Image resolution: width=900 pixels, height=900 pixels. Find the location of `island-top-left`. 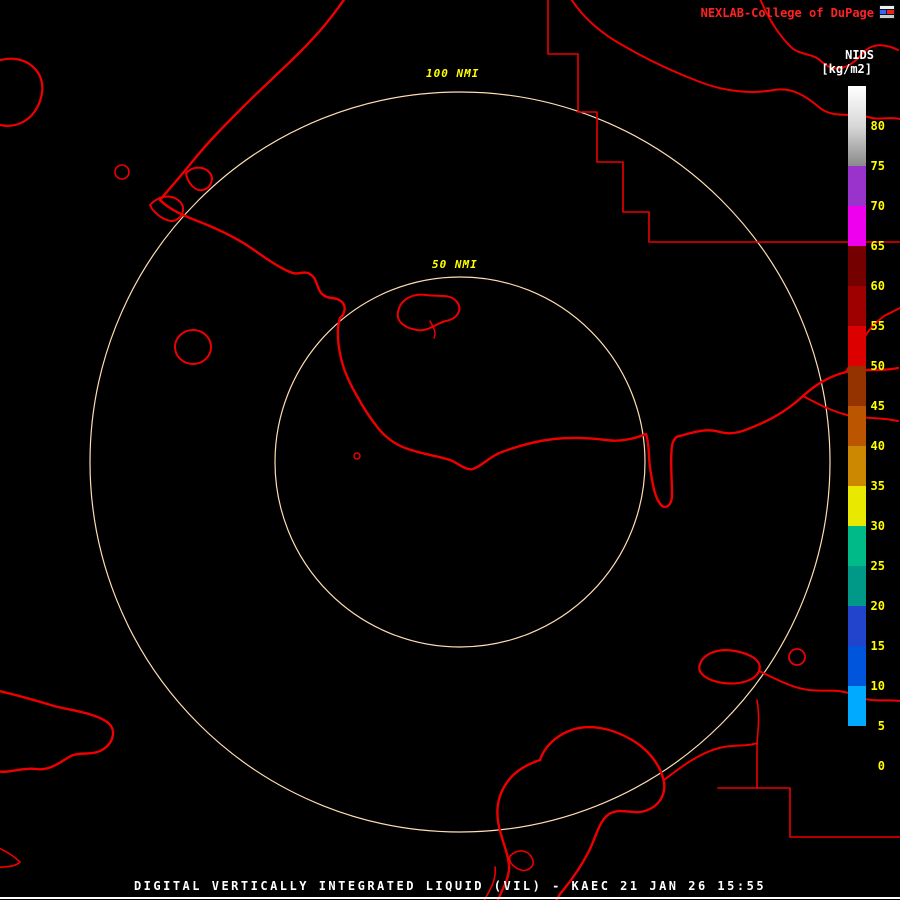

island-top-left is located at coordinates (22, 92).